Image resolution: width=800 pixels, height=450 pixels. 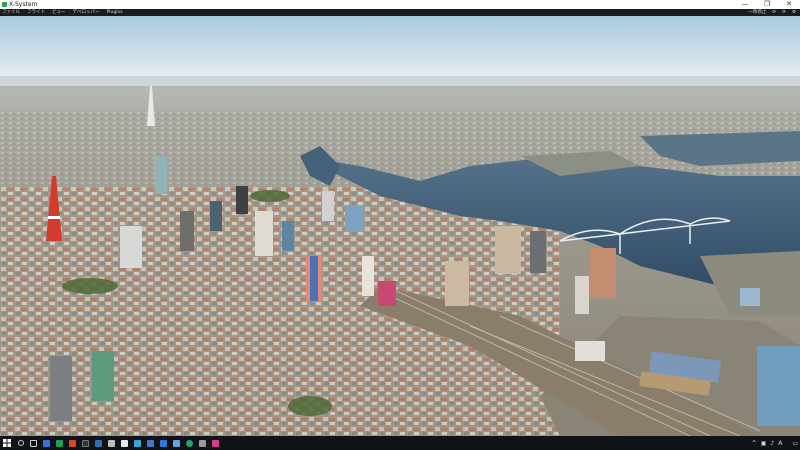 I want to click on menu-view: ビュー, so click(x=59, y=12).